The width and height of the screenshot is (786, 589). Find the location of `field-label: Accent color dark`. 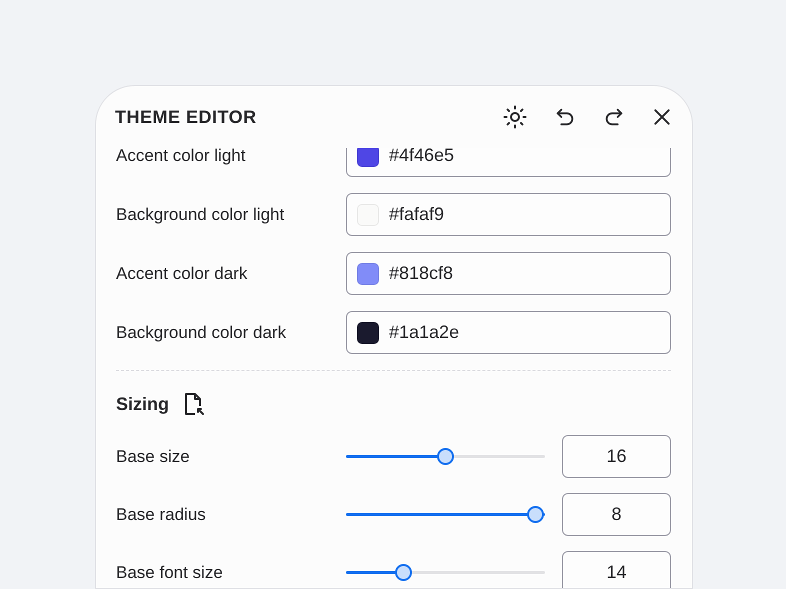

field-label: Accent color dark is located at coordinates (182, 274).